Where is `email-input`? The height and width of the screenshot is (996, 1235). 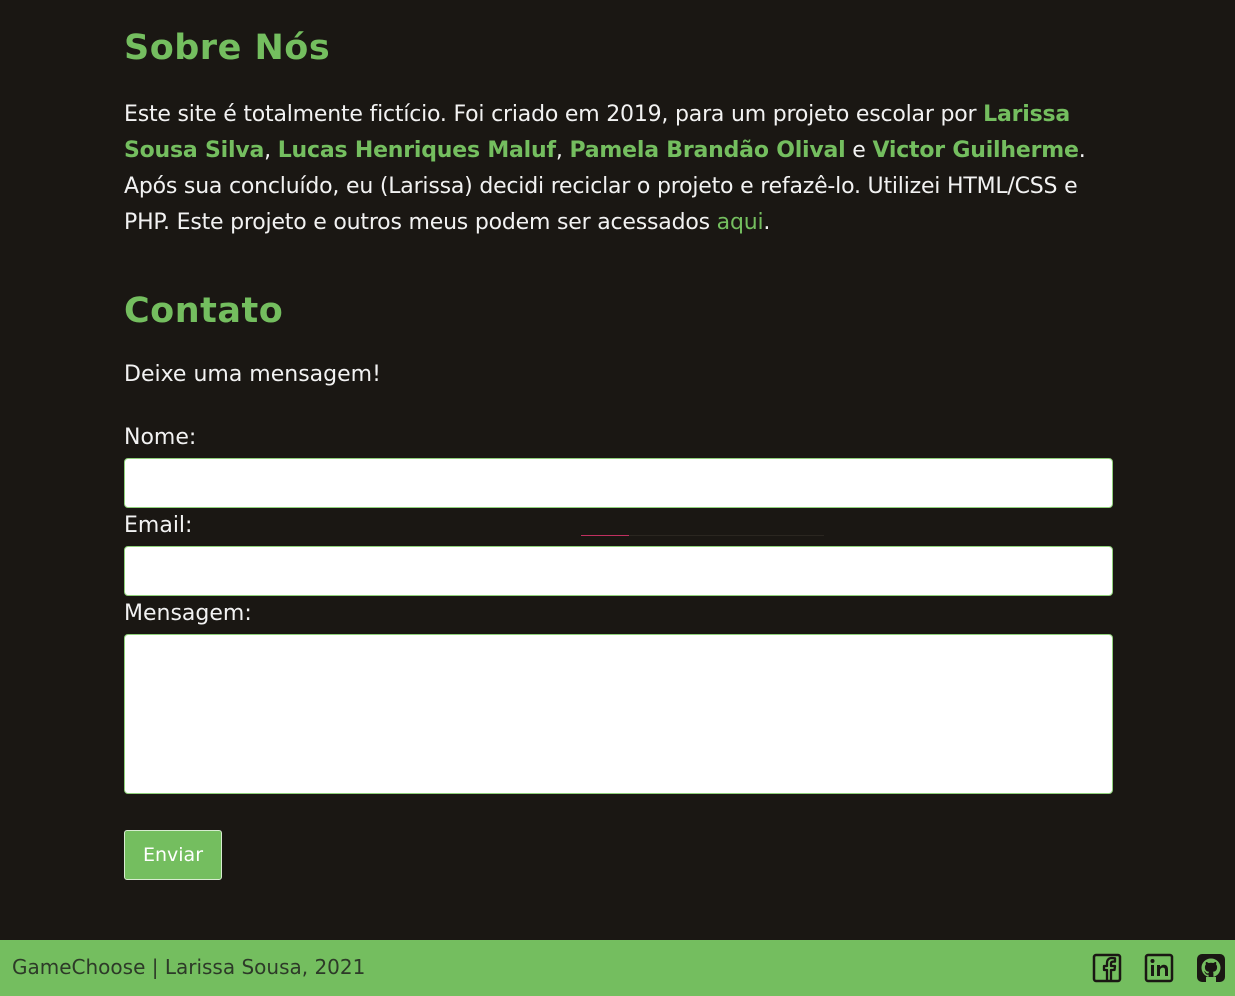 email-input is located at coordinates (618, 571).